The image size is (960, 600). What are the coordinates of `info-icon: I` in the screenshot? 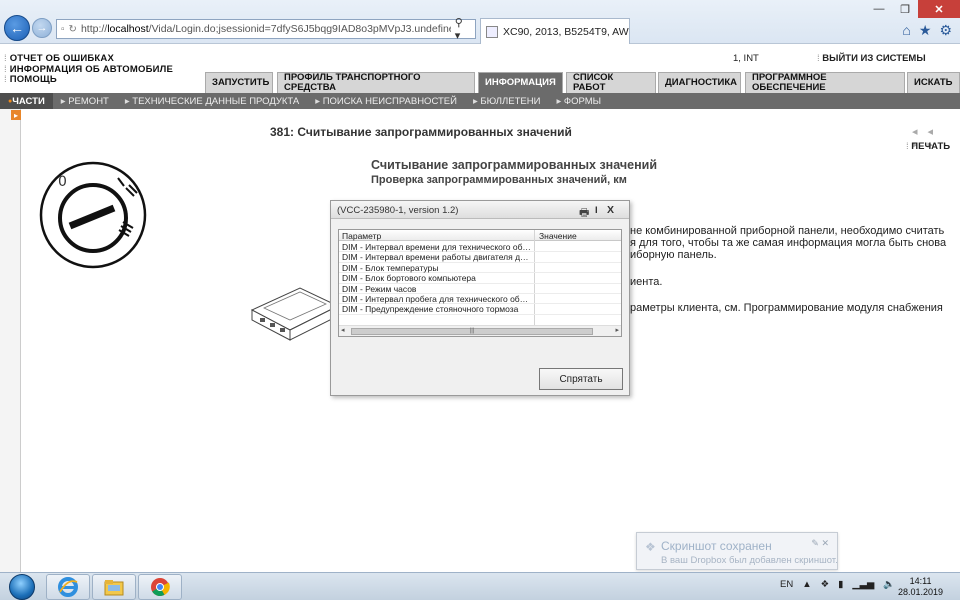 It's located at (596, 210).